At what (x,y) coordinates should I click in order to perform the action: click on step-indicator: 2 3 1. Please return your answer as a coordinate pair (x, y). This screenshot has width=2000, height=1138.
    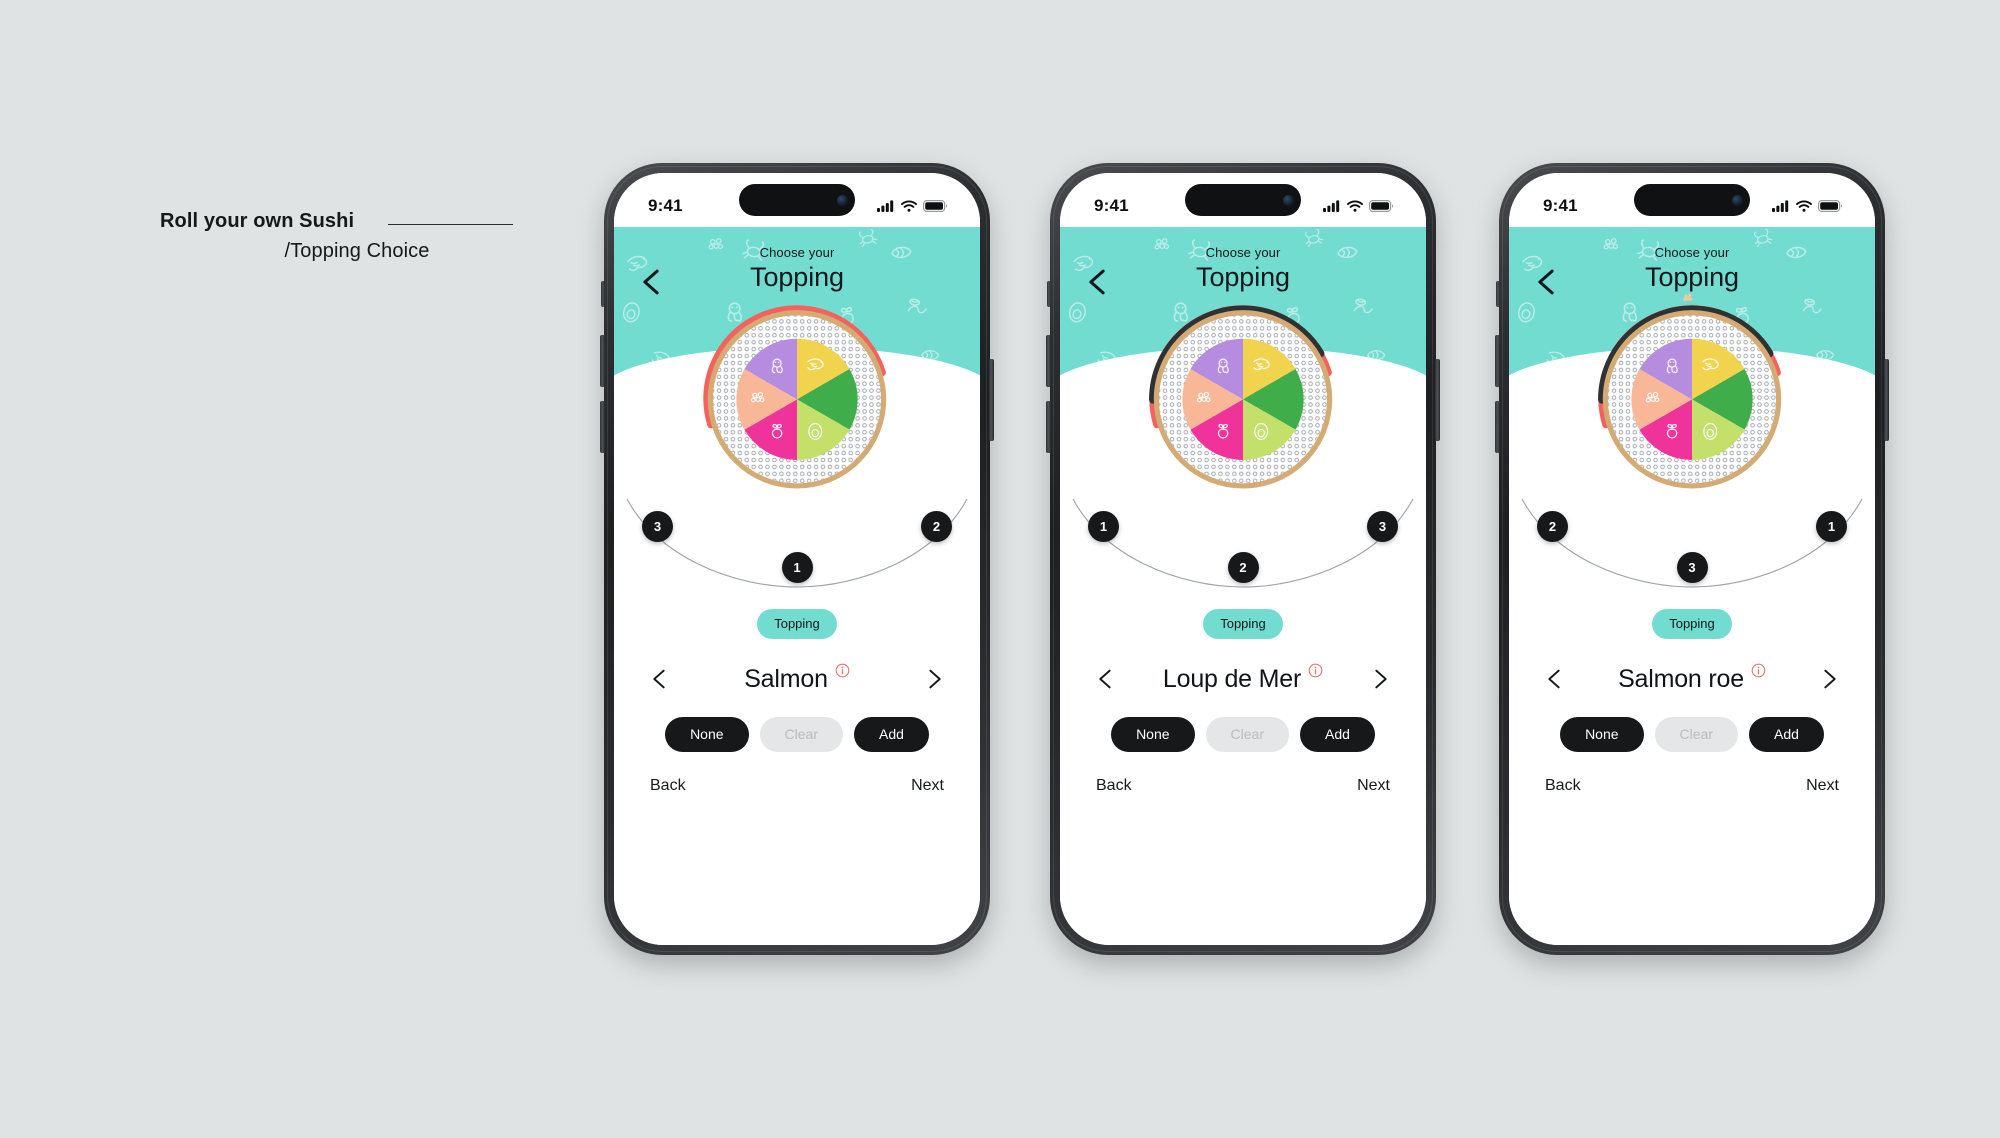
    Looking at the image, I should click on (1692, 547).